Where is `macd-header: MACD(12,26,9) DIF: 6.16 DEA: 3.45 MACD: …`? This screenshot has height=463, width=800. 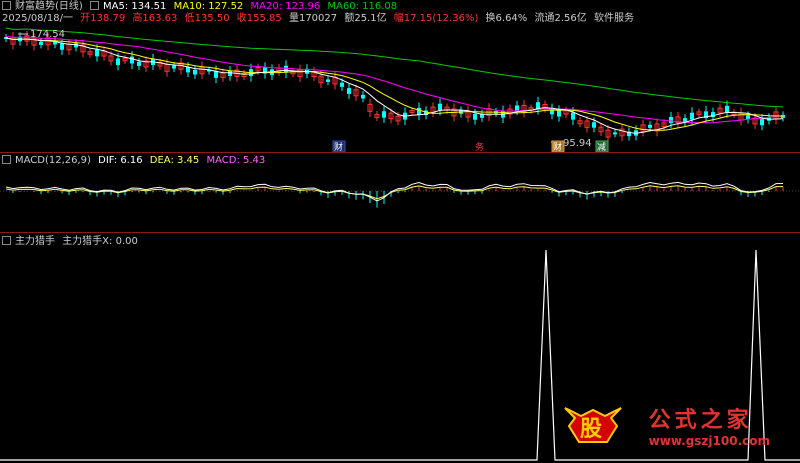 macd-header: MACD(12,26,9) DIF: 6.16 DEA: 3.45 MACD: … is located at coordinates (135, 161).